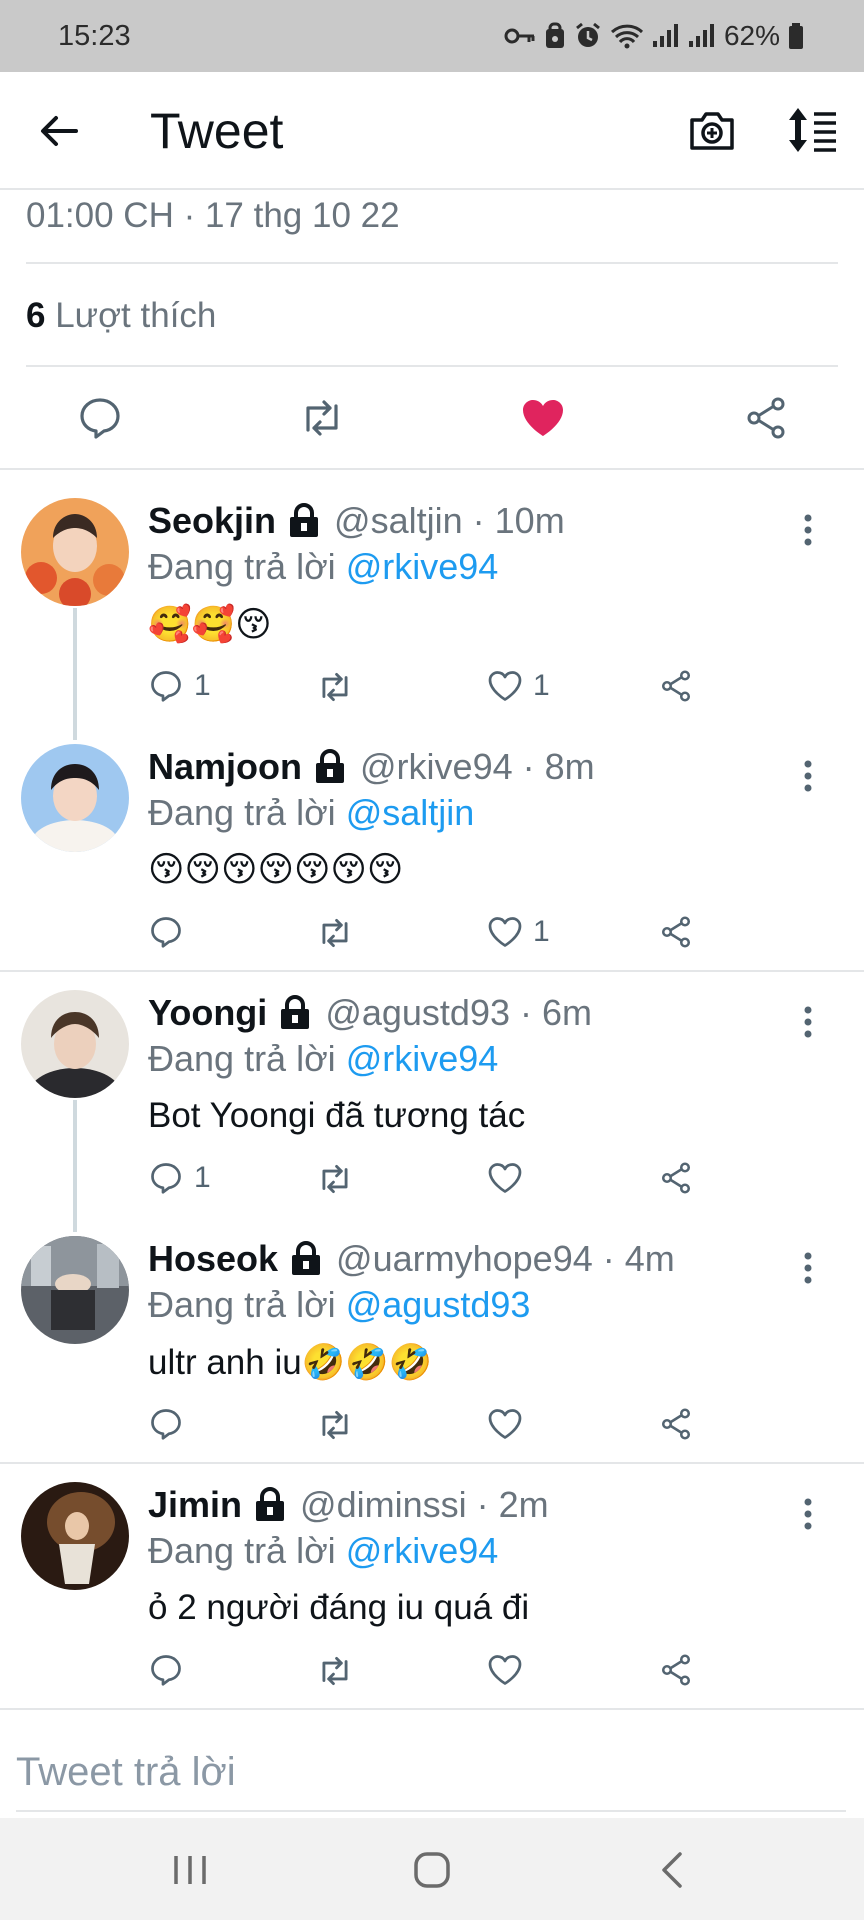  Describe the element at coordinates (556, 1012) in the screenshot. I see `tweet-time: · 6m` at that location.